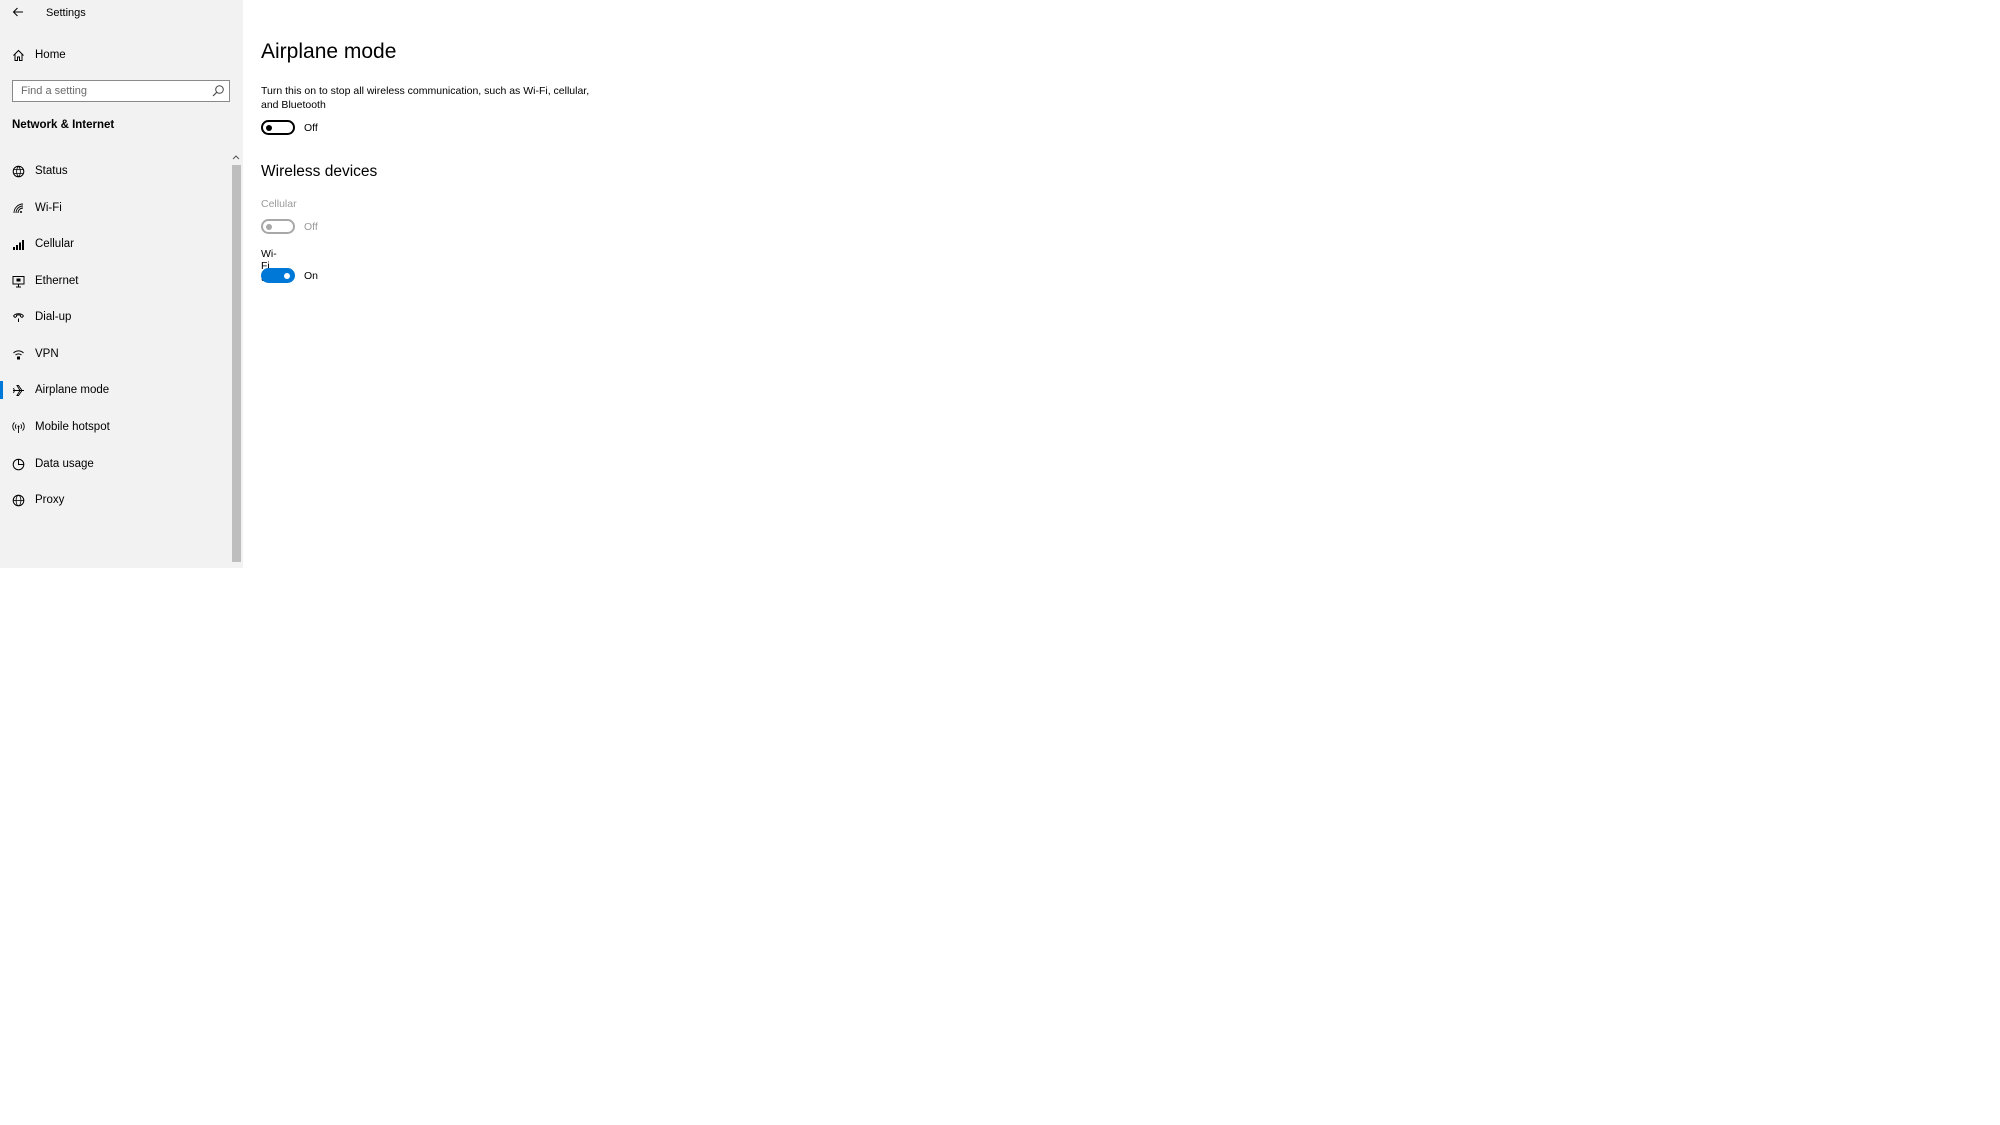 The image size is (2000, 1125). I want to click on scroll-up-arrow-icon, so click(236, 157).